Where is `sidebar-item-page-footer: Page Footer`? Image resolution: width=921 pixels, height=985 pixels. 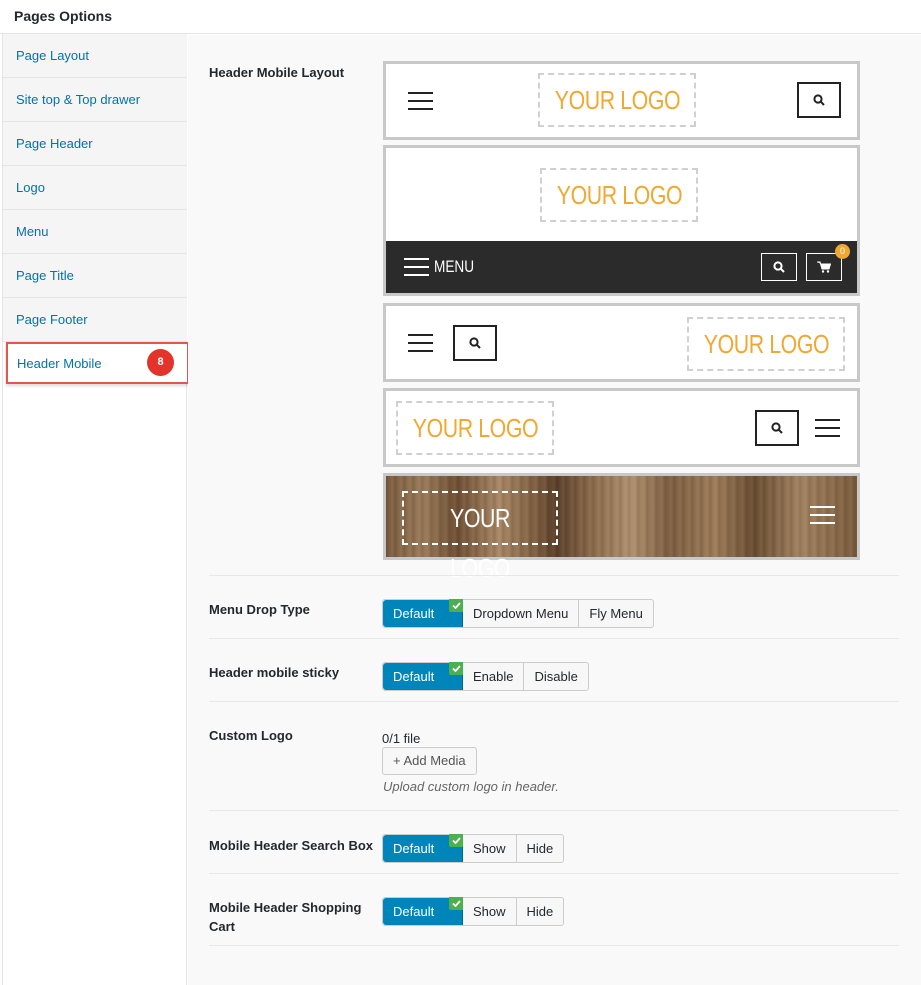
sidebar-item-page-footer: Page Footer is located at coordinates (95, 320).